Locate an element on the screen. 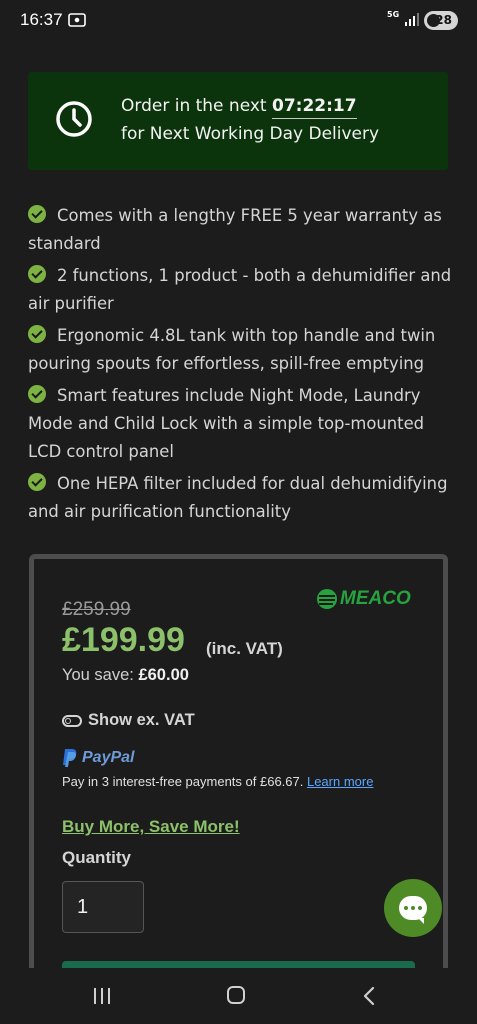 This screenshot has width=477, height=1024. vat-toggle-label: Show ex. VAT is located at coordinates (141, 720).